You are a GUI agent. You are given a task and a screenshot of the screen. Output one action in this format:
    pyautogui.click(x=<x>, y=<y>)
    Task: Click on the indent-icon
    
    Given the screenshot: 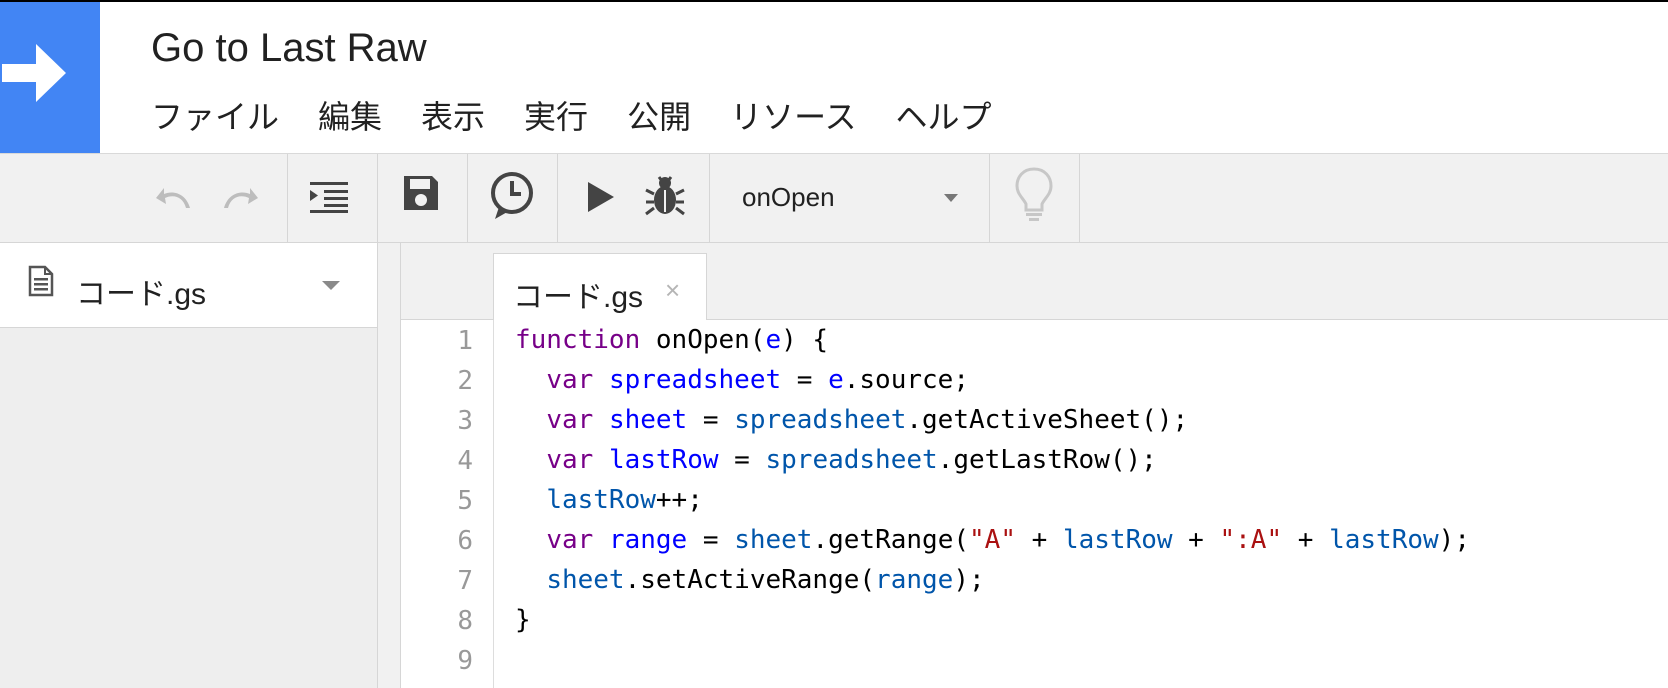 What is the action you would take?
    pyautogui.click(x=330, y=199)
    